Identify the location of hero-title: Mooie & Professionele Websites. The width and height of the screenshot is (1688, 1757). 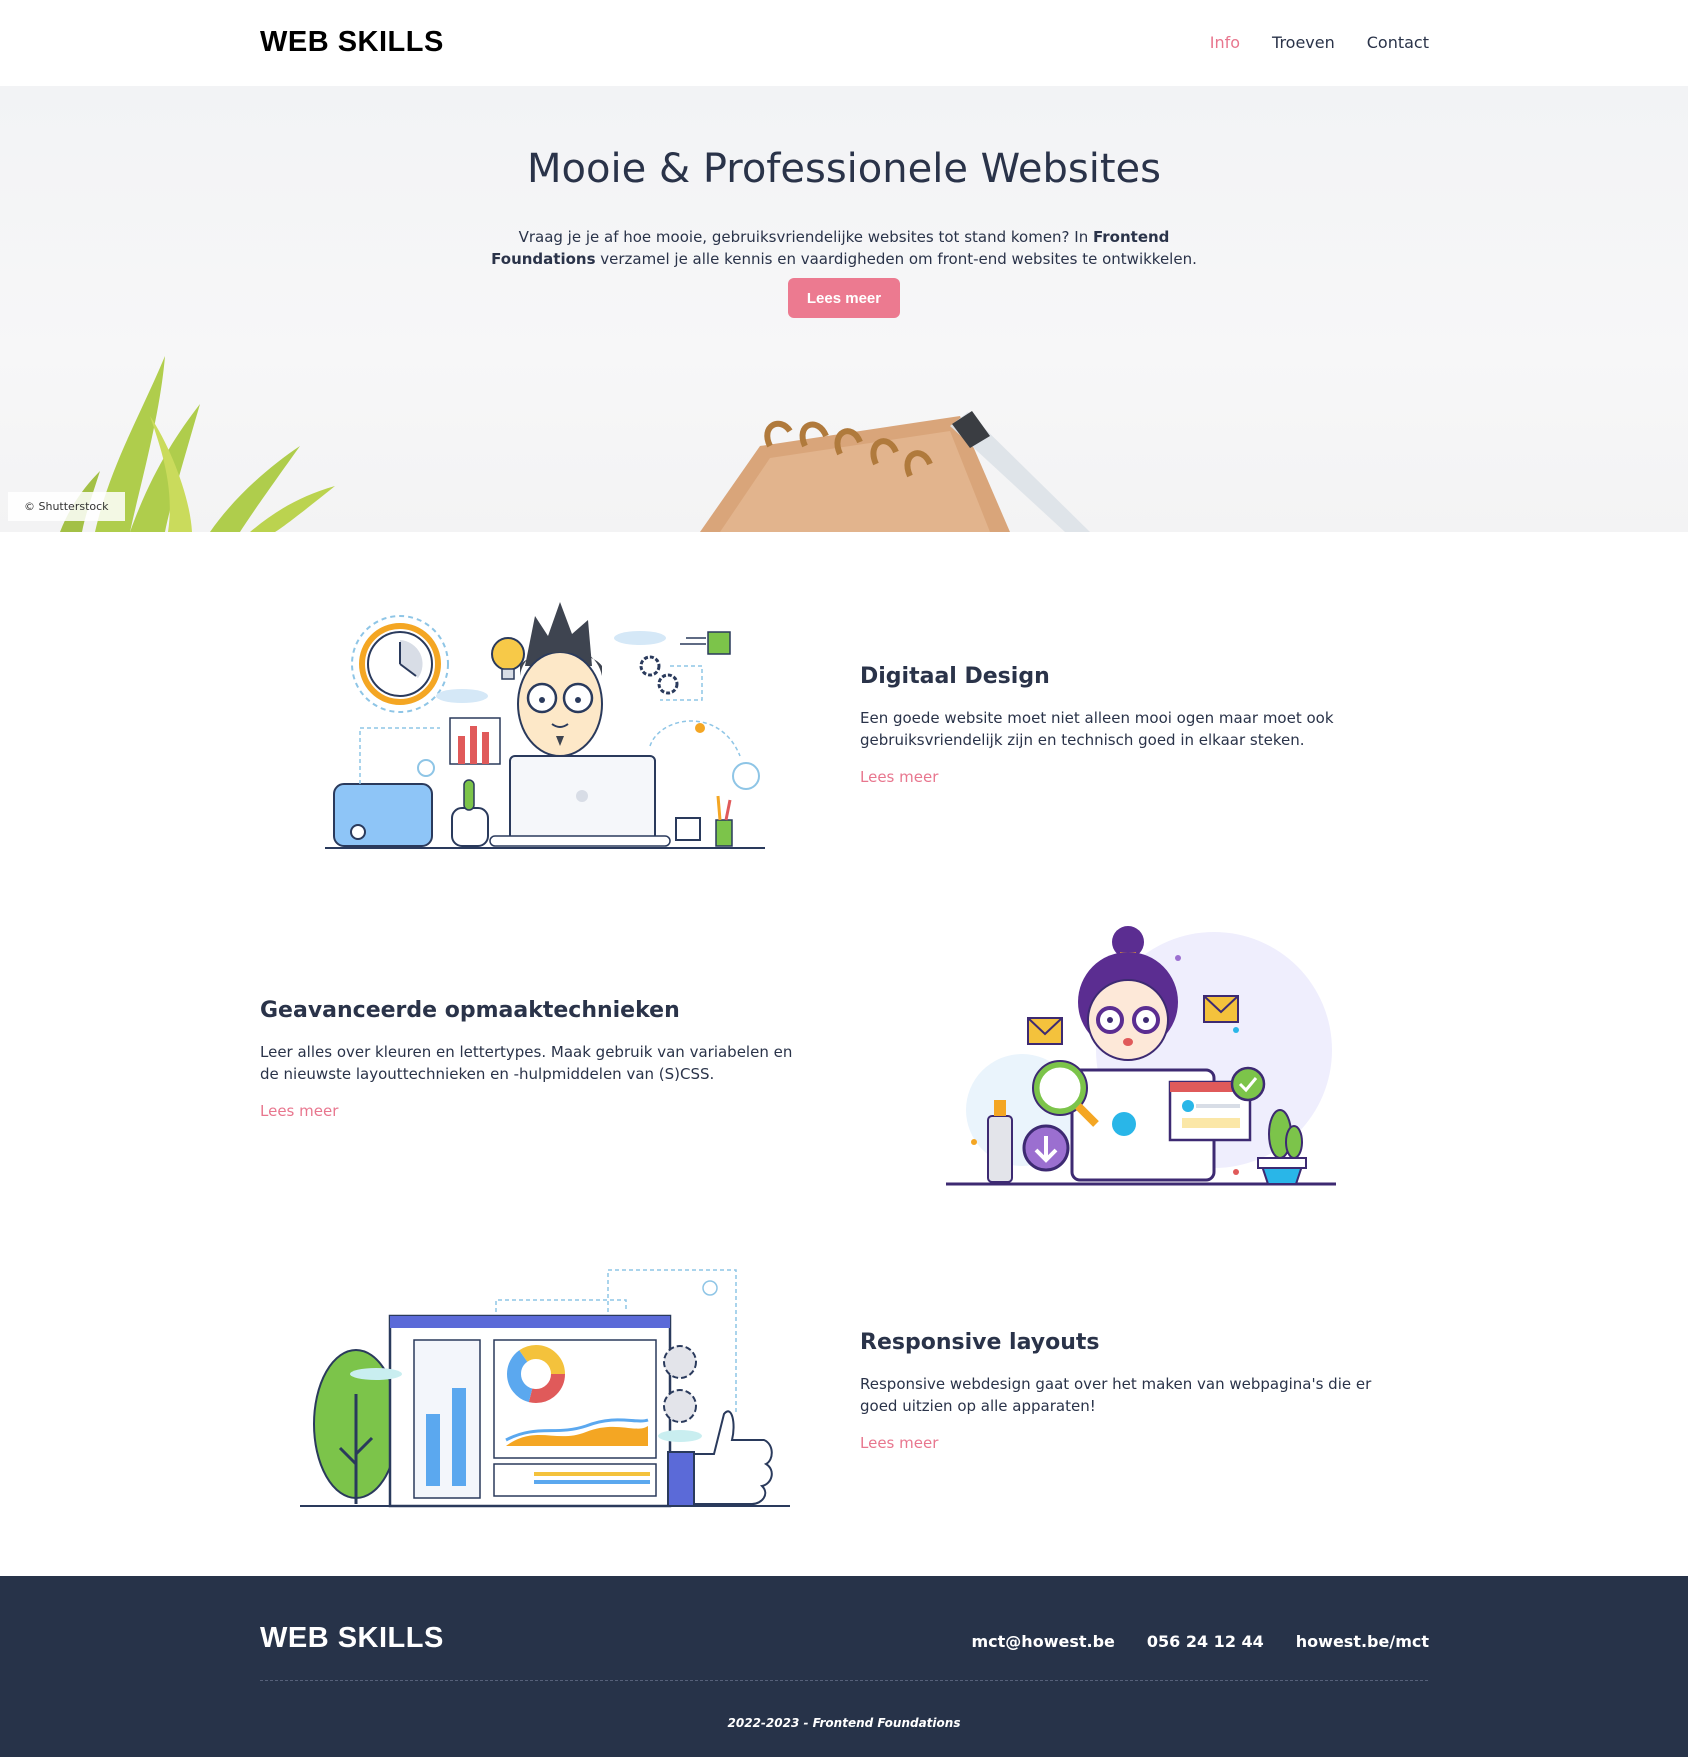
(844, 169).